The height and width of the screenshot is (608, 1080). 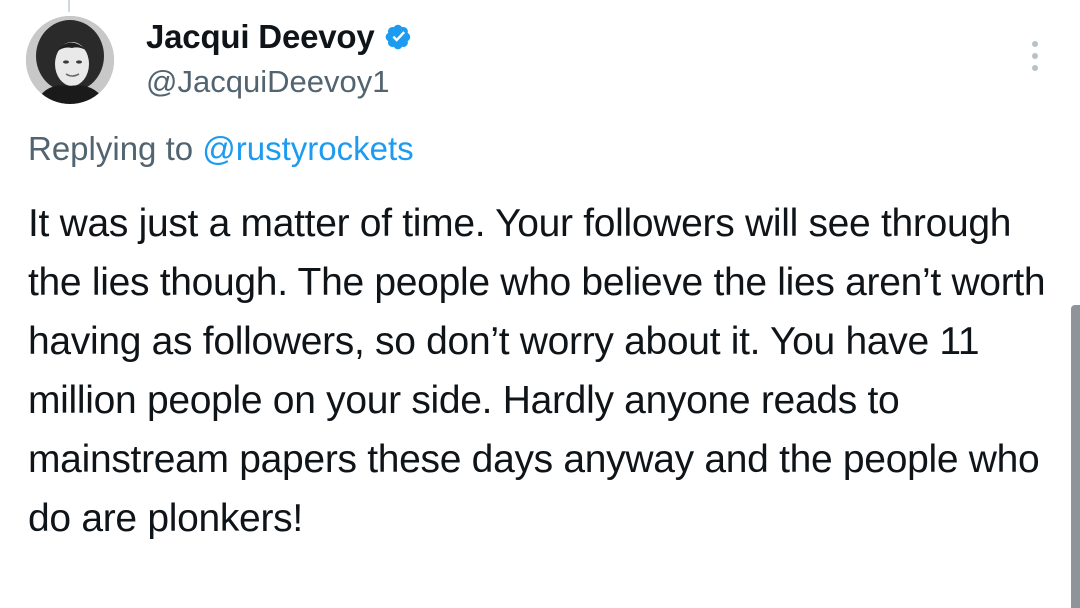 I want to click on avatar, so click(x=70, y=60).